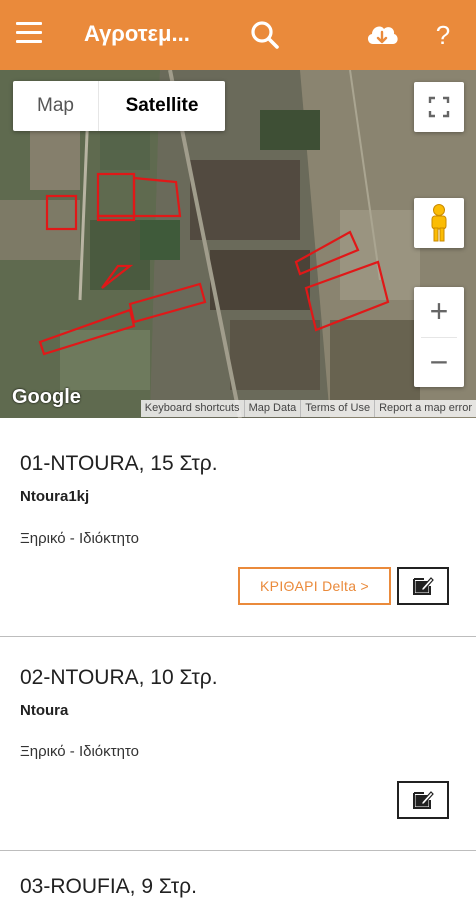 Image resolution: width=476 pixels, height=900 pixels. Describe the element at coordinates (162, 106) in the screenshot. I see `map-type-satellite-button: Satellite` at that location.